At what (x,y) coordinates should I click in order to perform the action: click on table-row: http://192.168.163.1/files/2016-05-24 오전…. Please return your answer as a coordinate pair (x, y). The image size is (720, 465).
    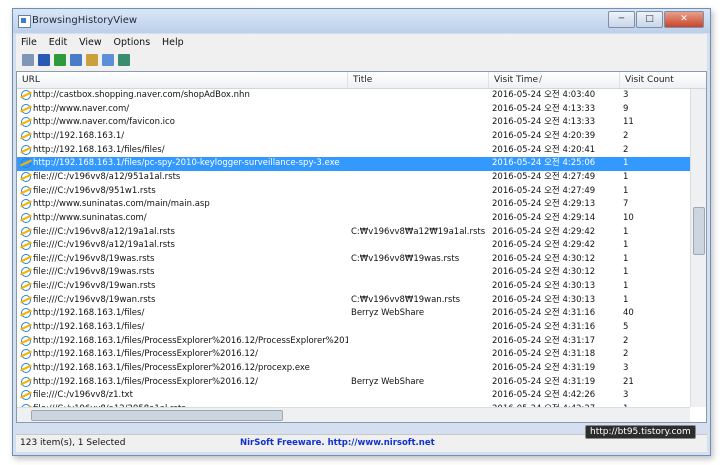
    Looking at the image, I should click on (353, 328).